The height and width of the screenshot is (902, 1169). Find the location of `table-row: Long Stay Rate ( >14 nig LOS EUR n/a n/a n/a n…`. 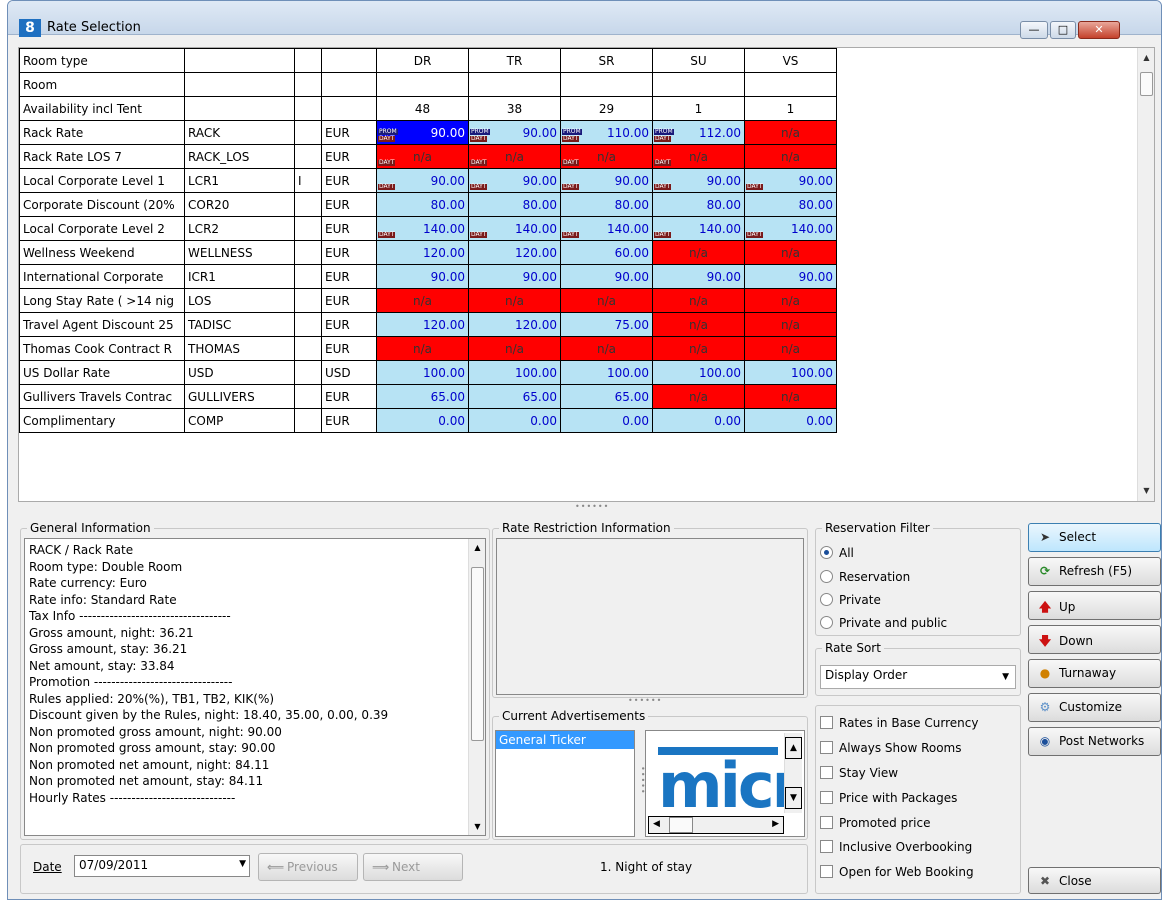

table-row: Long Stay Rate ( >14 nig LOS EUR n/a n/a n/a n… is located at coordinates (428, 300).